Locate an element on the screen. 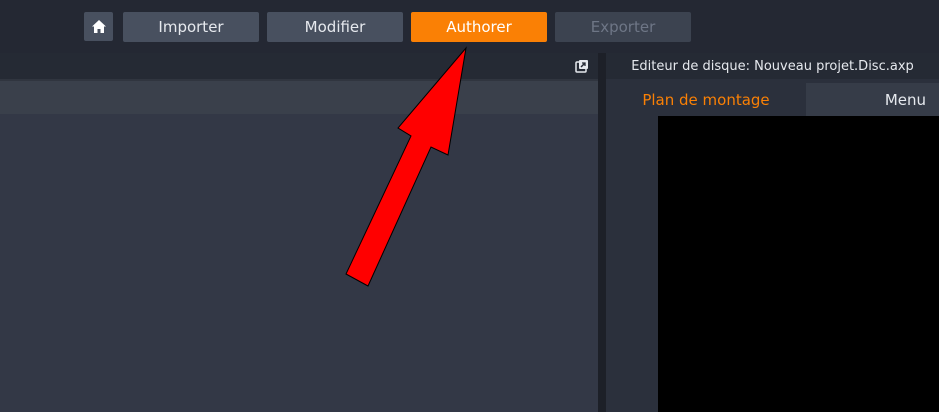 Image resolution: width=939 pixels, height=412 pixels. tab-plan-de-montage-label: Plan de montage is located at coordinates (706, 99).